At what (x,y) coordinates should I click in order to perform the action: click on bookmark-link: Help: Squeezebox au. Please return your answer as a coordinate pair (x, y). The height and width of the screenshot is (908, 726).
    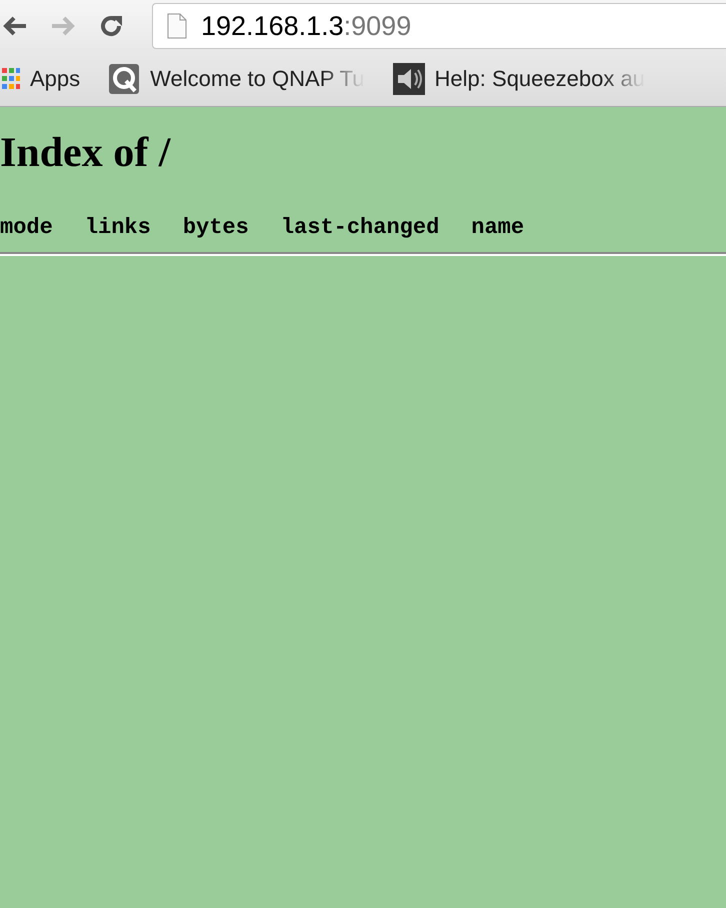
    Looking at the image, I should click on (518, 79).